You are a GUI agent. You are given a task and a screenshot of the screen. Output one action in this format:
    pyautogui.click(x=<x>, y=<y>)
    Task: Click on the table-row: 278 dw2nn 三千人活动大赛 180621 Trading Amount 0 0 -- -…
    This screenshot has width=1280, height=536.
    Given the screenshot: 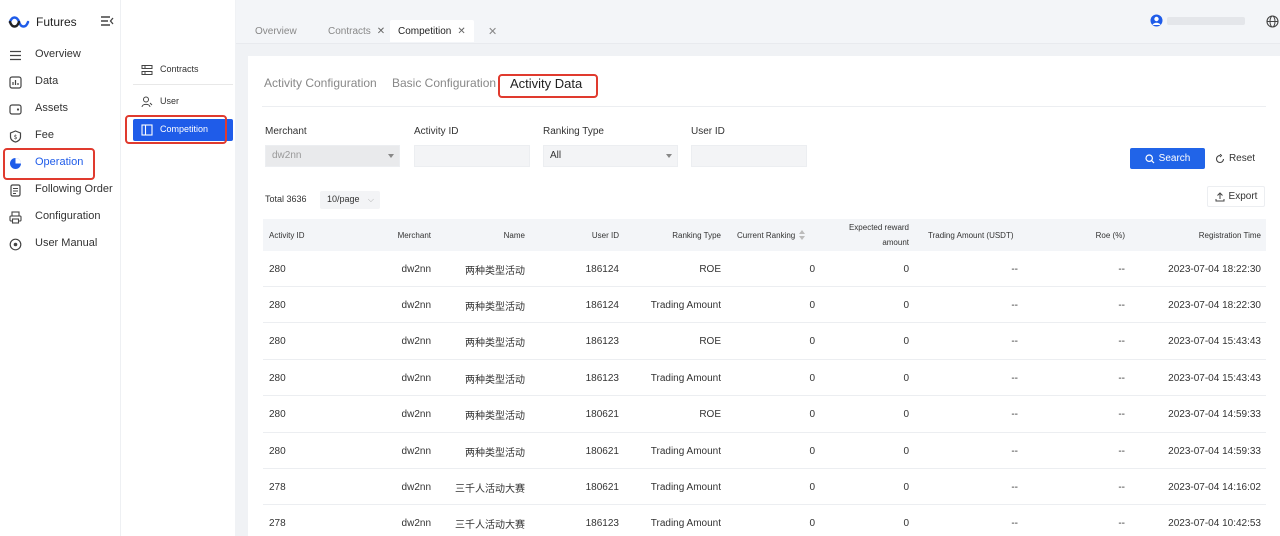 What is the action you would take?
    pyautogui.click(x=764, y=487)
    